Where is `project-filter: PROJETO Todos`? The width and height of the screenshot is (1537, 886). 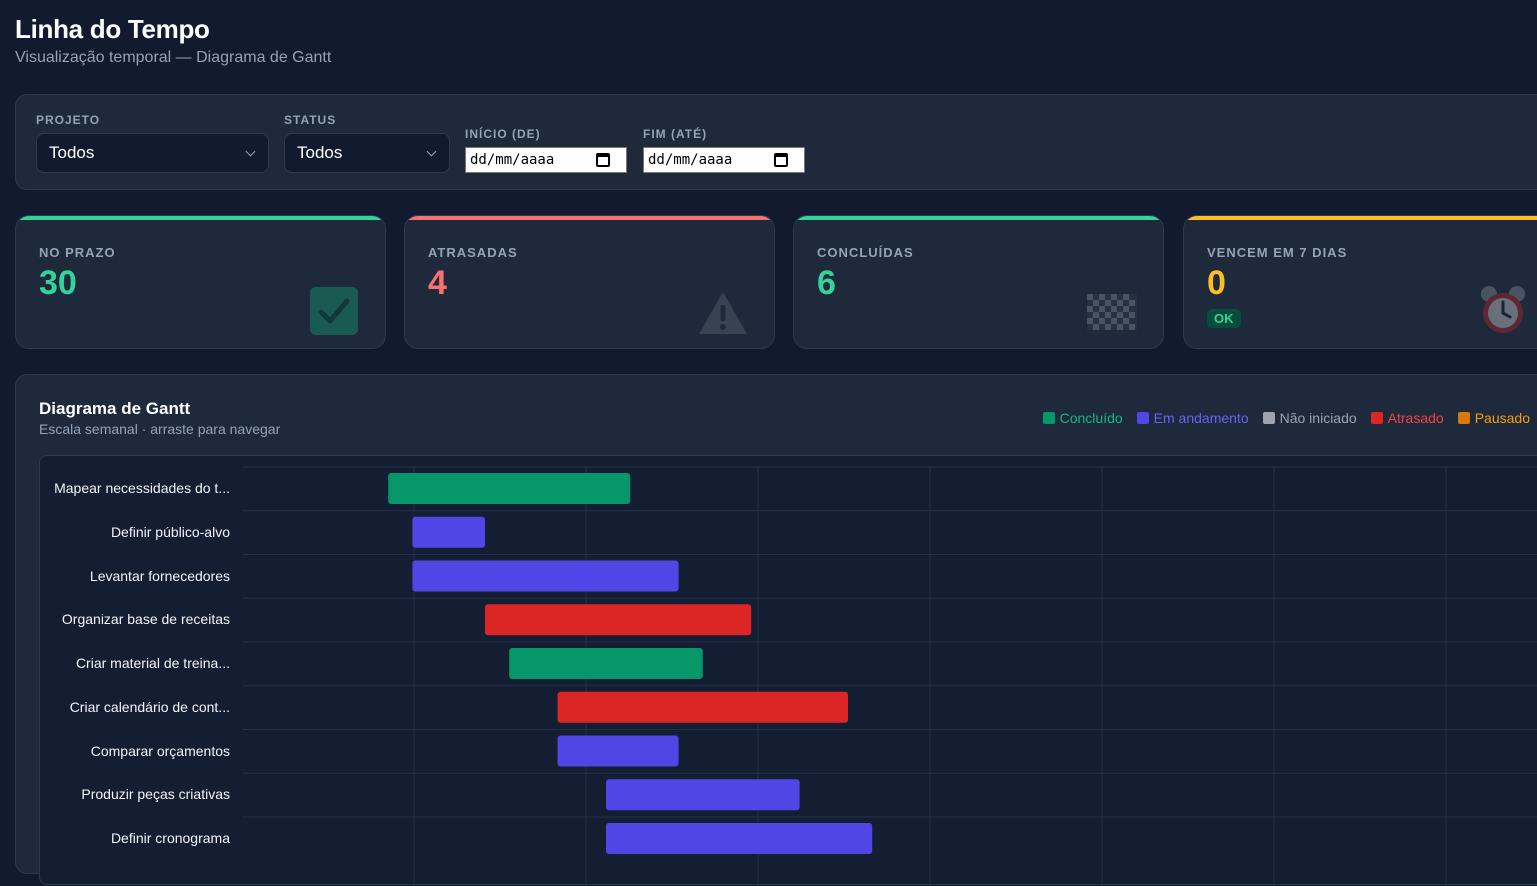
project-filter: PROJETO Todos is located at coordinates (152, 143).